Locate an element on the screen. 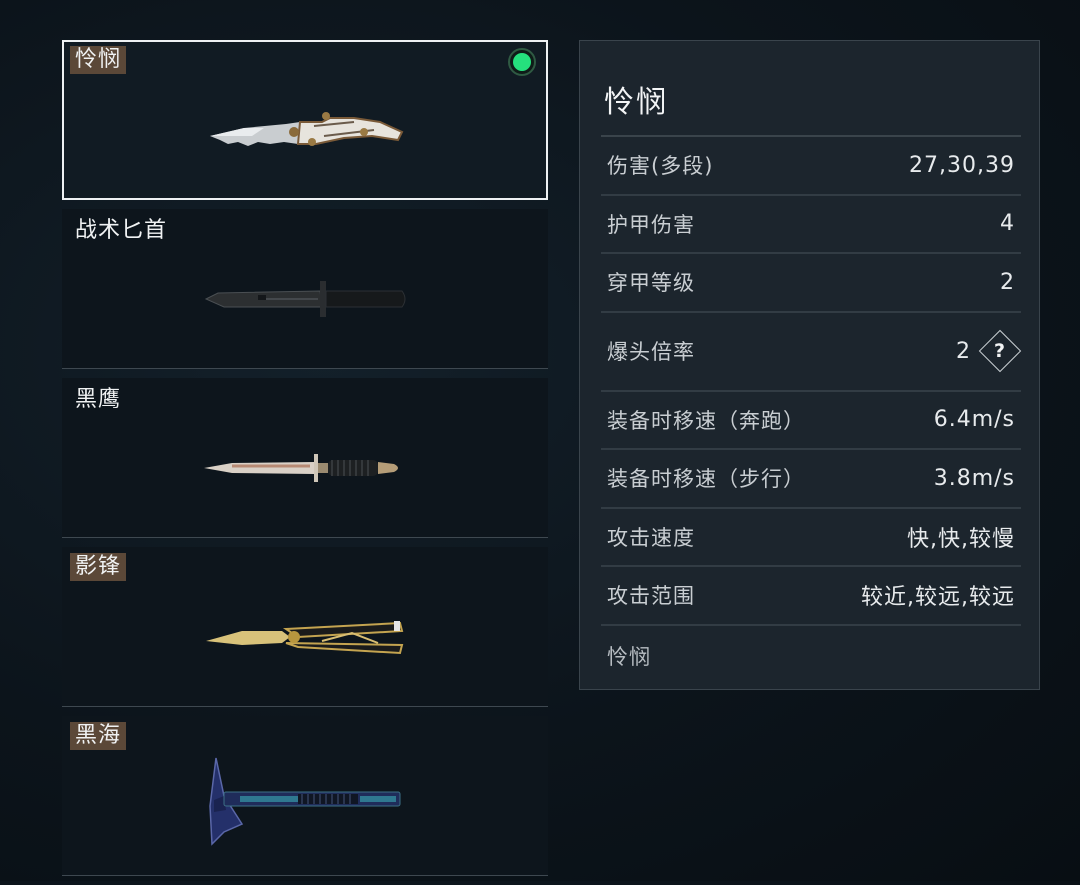  black-hawk-knife-icon is located at coordinates (301, 468).